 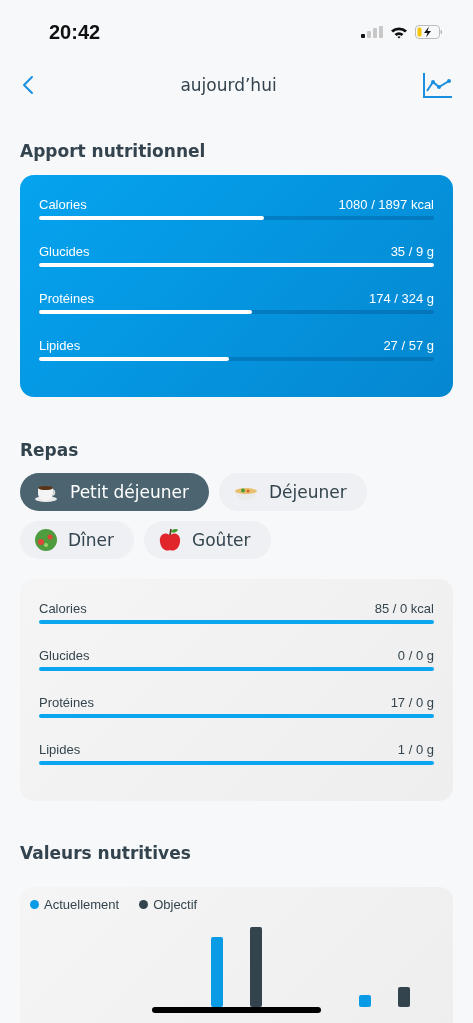 What do you see at coordinates (28, 85) in the screenshot?
I see `back-icon` at bounding box center [28, 85].